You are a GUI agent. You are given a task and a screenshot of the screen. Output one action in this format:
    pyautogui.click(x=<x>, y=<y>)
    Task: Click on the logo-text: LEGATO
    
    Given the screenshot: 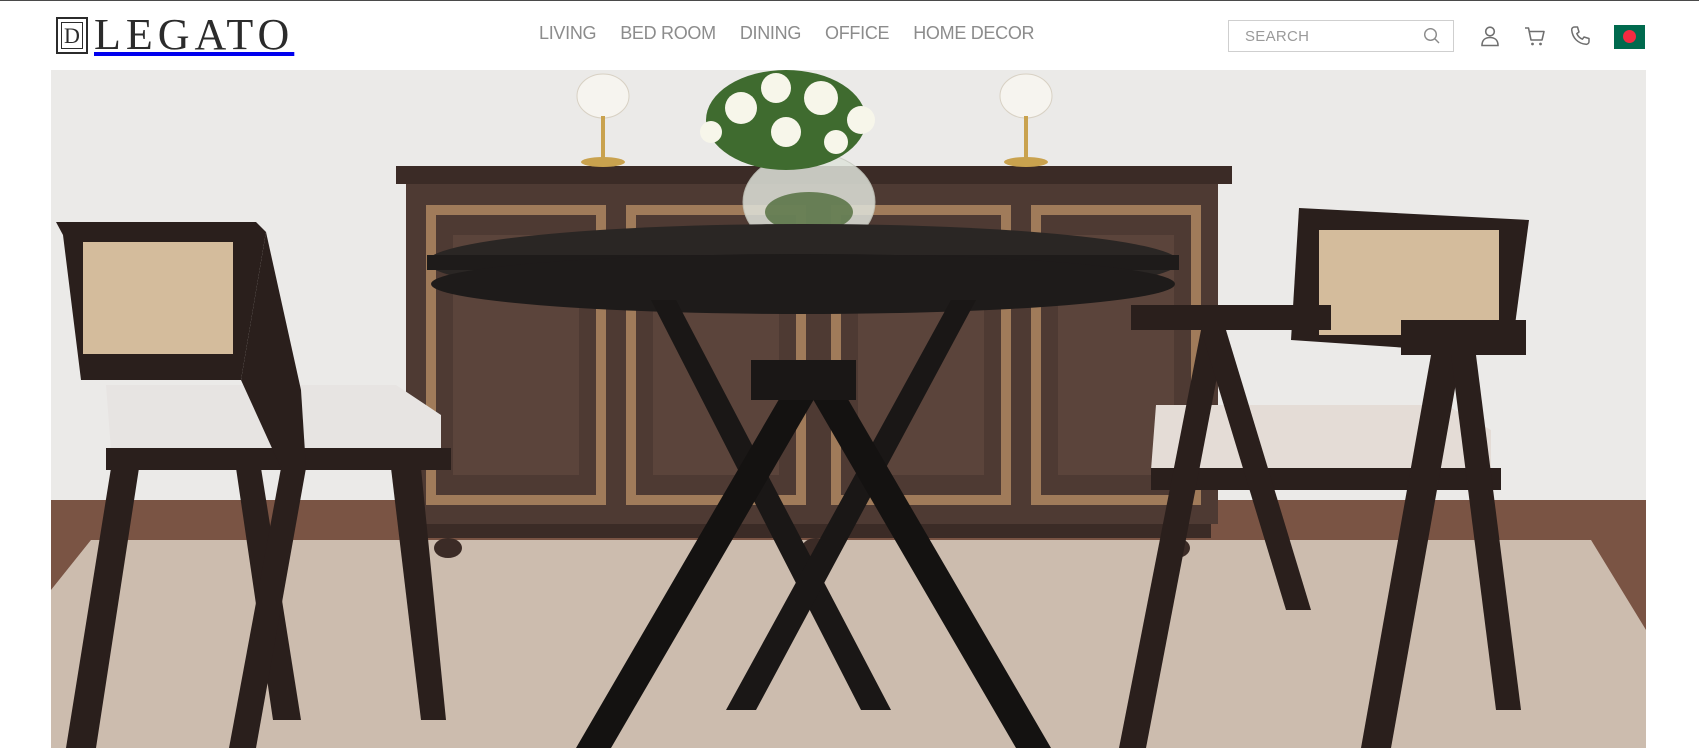 What is the action you would take?
    pyautogui.click(x=194, y=34)
    